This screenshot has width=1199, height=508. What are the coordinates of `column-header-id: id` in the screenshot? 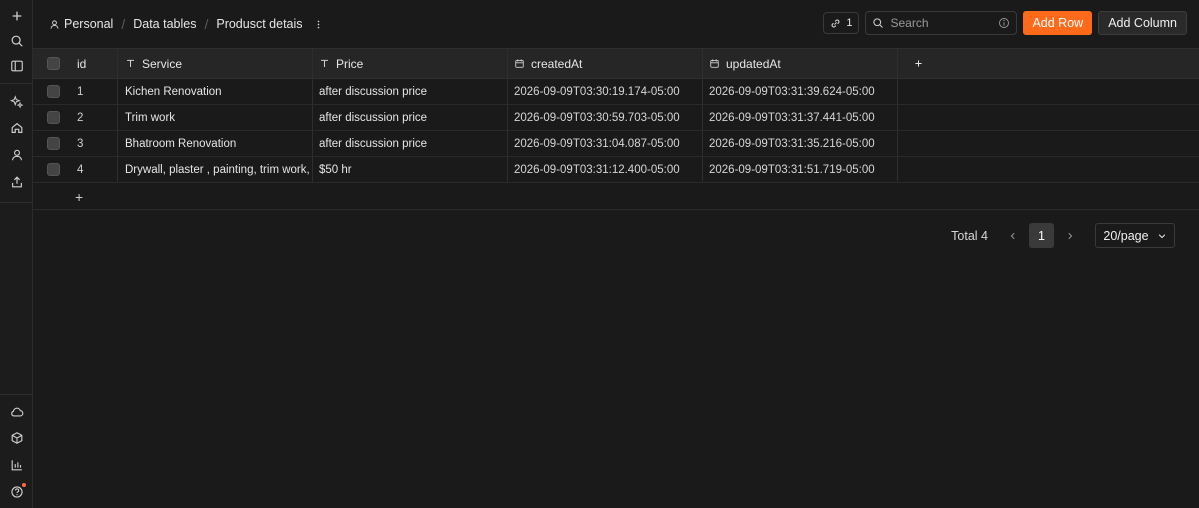 It's located at (95, 63).